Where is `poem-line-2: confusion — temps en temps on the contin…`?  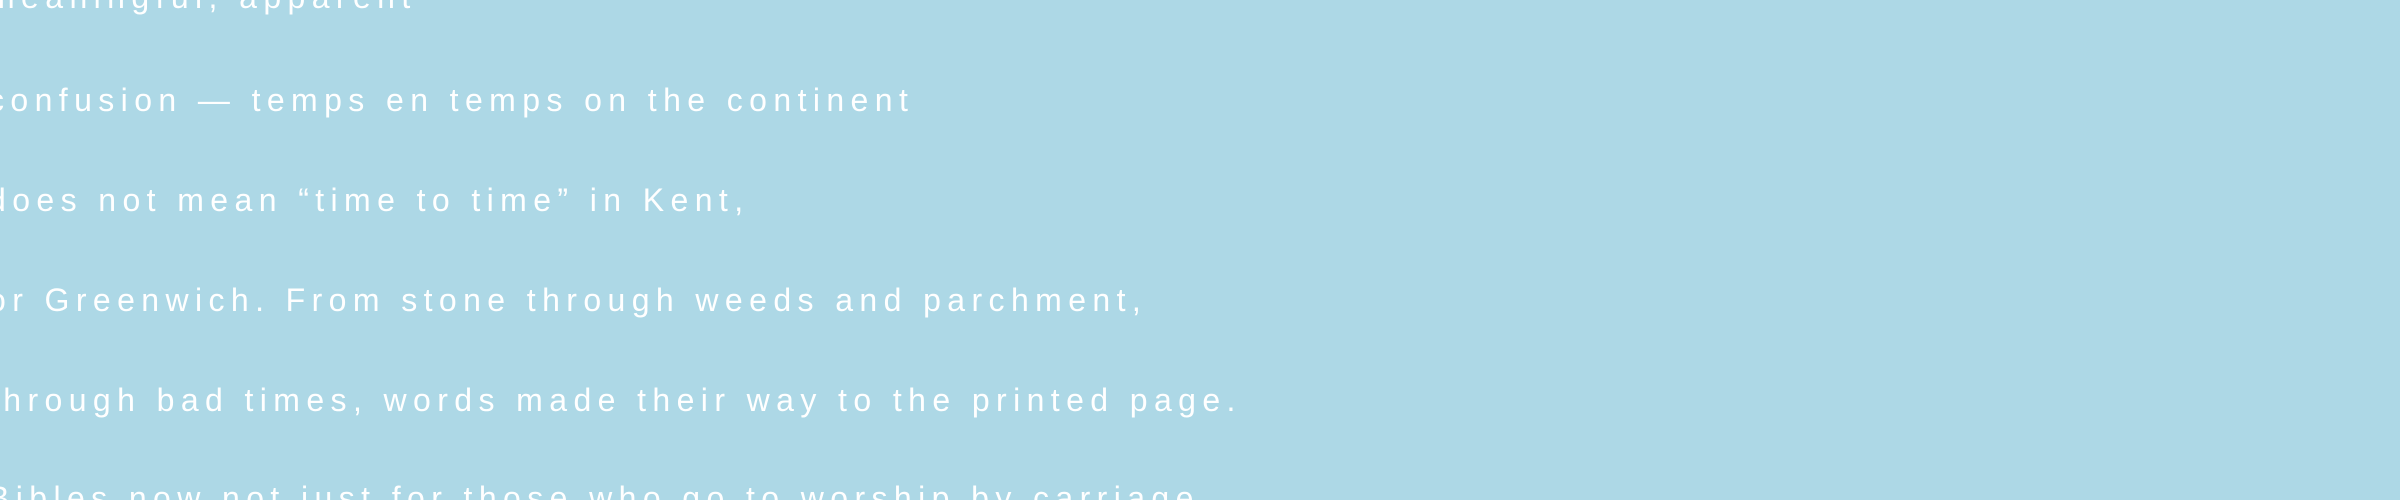 poem-line-2: confusion — temps en temps on the contin… is located at coordinates (457, 100).